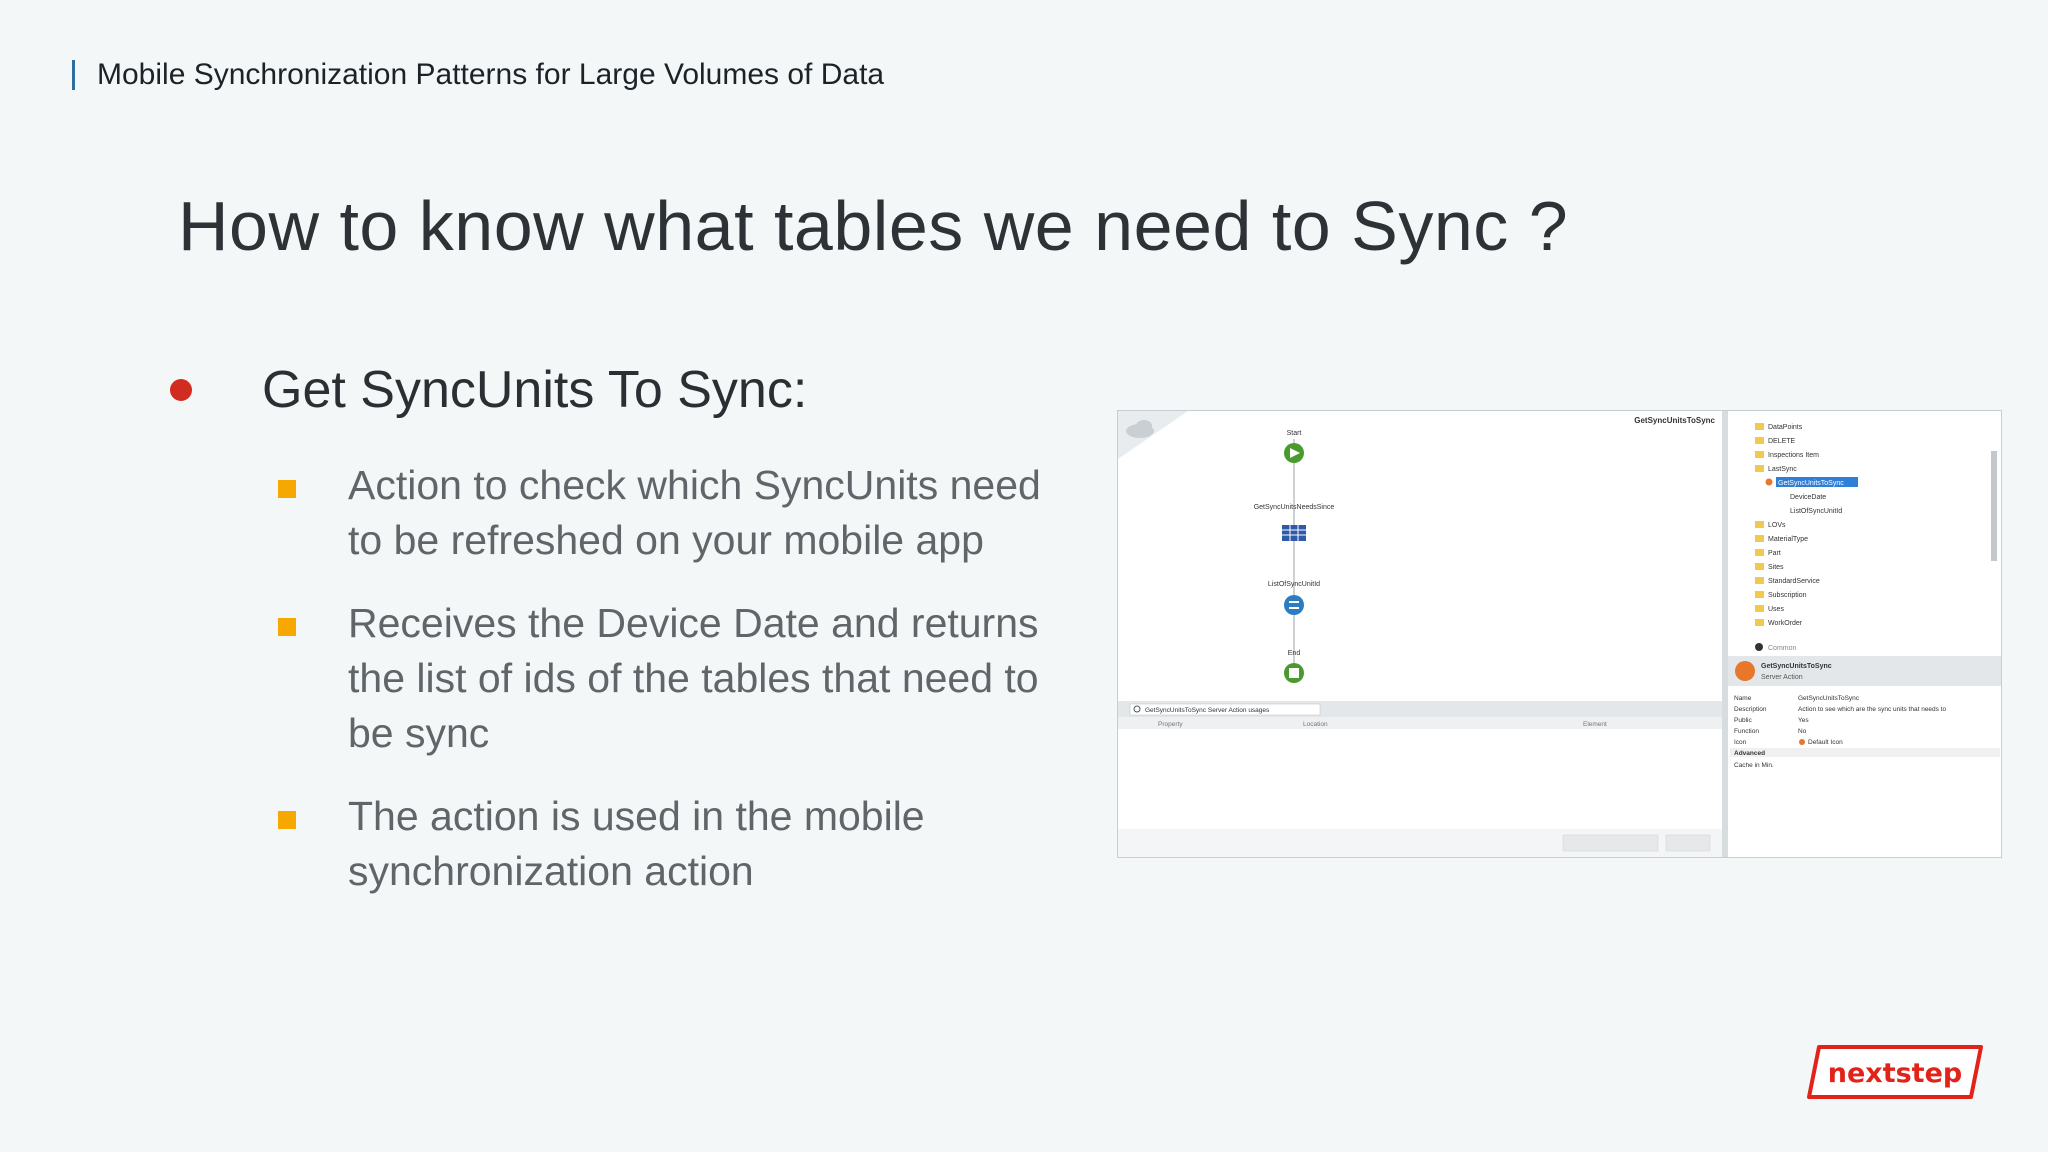 The image size is (2048, 1152). What do you see at coordinates (1294, 605) in the screenshot?
I see `assign-node-icon` at bounding box center [1294, 605].